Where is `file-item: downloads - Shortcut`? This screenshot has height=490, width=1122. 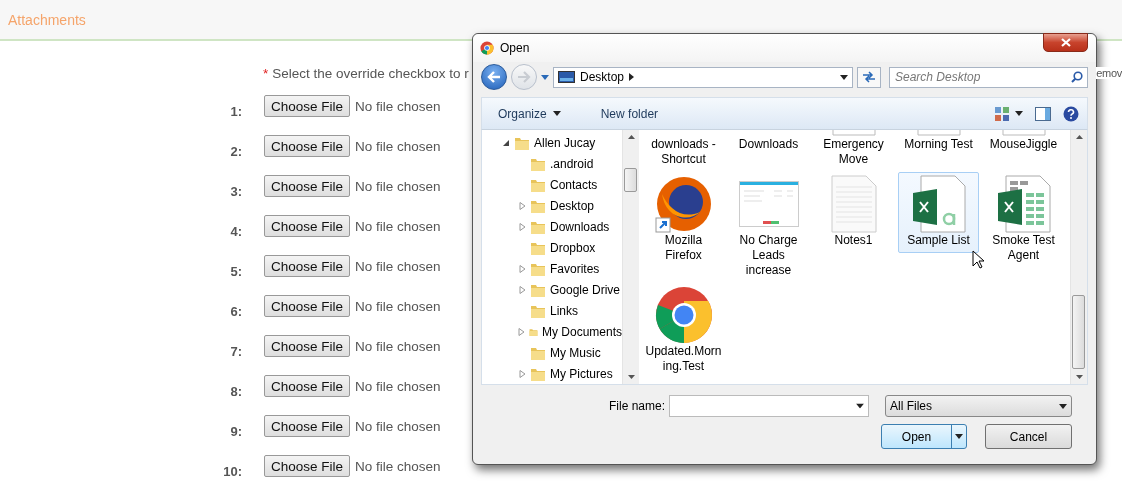 file-item: downloads - Shortcut is located at coordinates (683, 151).